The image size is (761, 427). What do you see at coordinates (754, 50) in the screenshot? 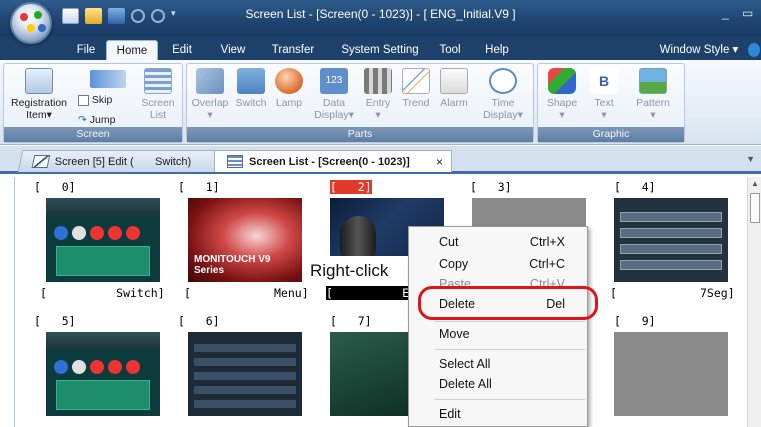
I see `help-icon` at bounding box center [754, 50].